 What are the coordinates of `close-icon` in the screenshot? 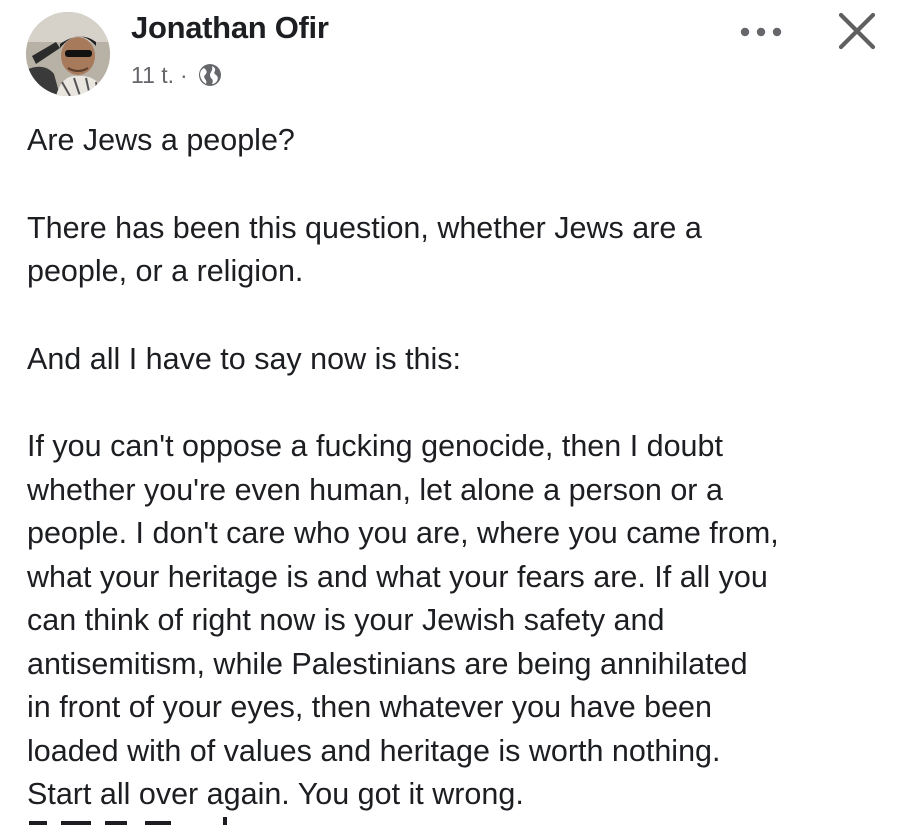 It's located at (857, 31).